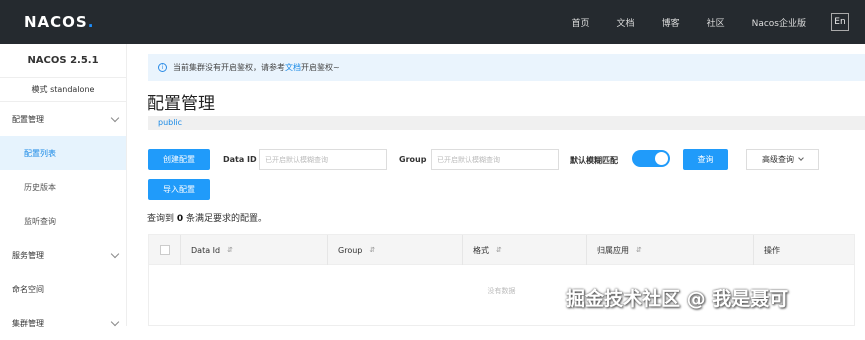 This screenshot has width=865, height=340. Describe the element at coordinates (254, 250) in the screenshot. I see `col-dataid: Data Id ⇵` at that location.